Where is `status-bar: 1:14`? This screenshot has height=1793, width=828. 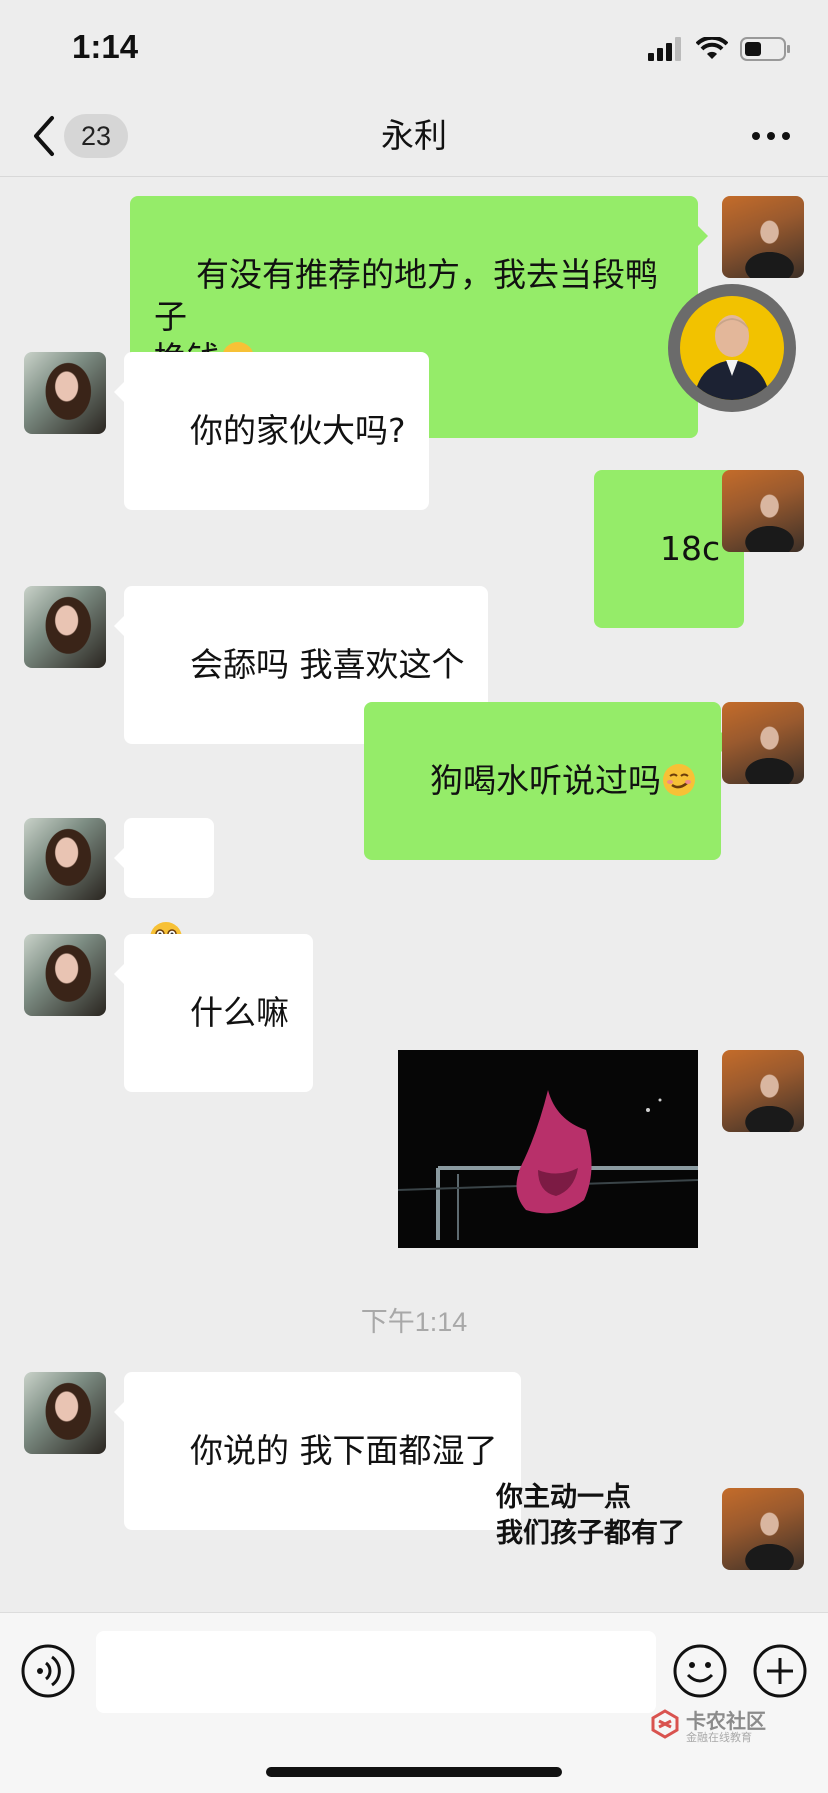 status-bar: 1:14 is located at coordinates (414, 48).